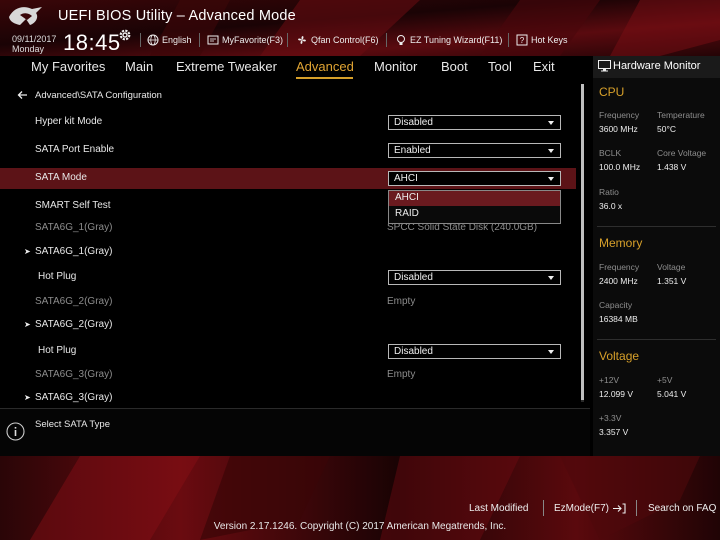  What do you see at coordinates (72, 424) in the screenshot?
I see `help-text: Select SATA Type` at bounding box center [72, 424].